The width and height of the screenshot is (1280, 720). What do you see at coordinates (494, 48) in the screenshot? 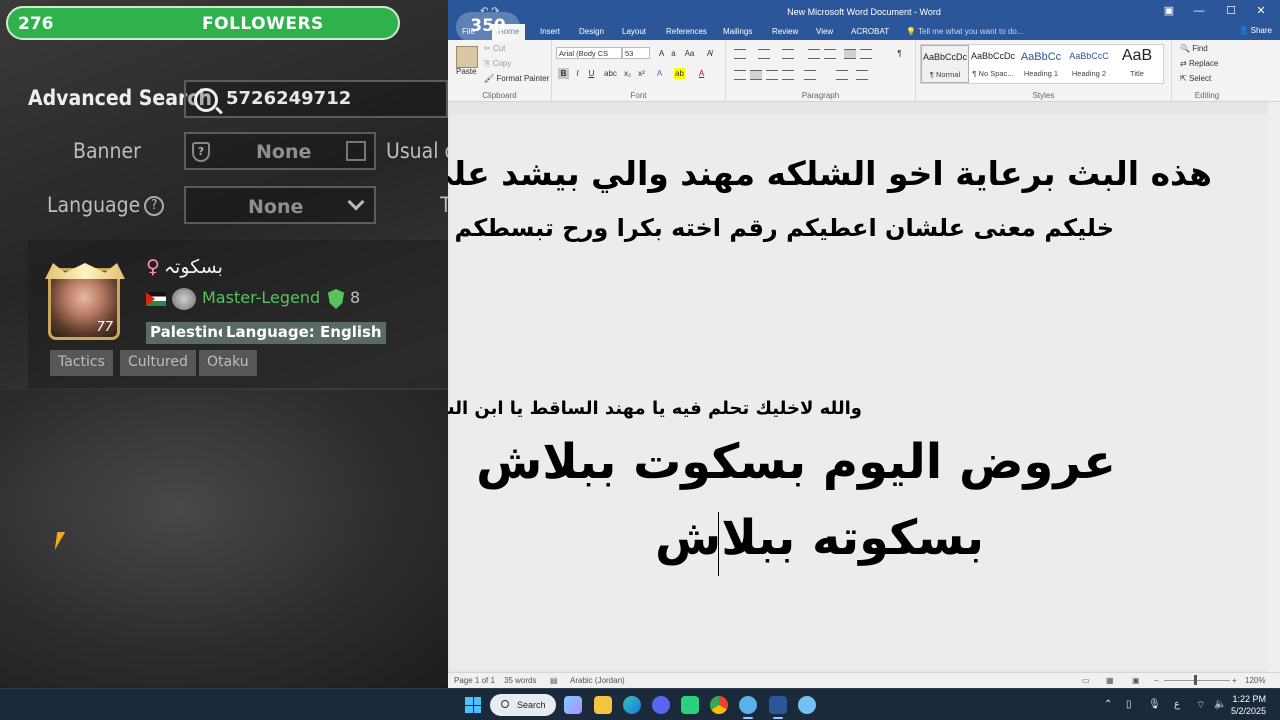
I see `cut-button: ✂ Cut` at bounding box center [494, 48].